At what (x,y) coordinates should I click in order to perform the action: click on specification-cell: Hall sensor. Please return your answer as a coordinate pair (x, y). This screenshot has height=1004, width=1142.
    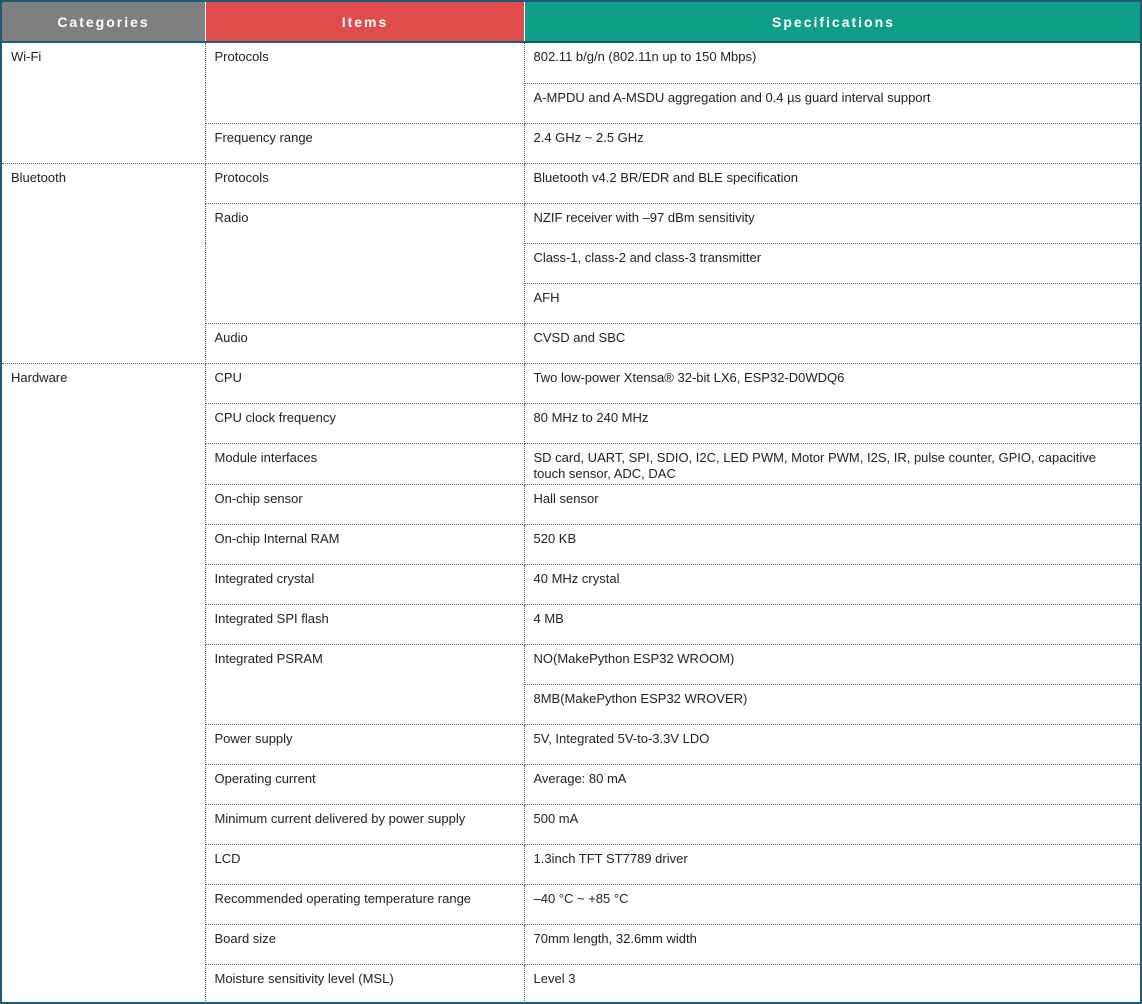
    Looking at the image, I should click on (832, 504).